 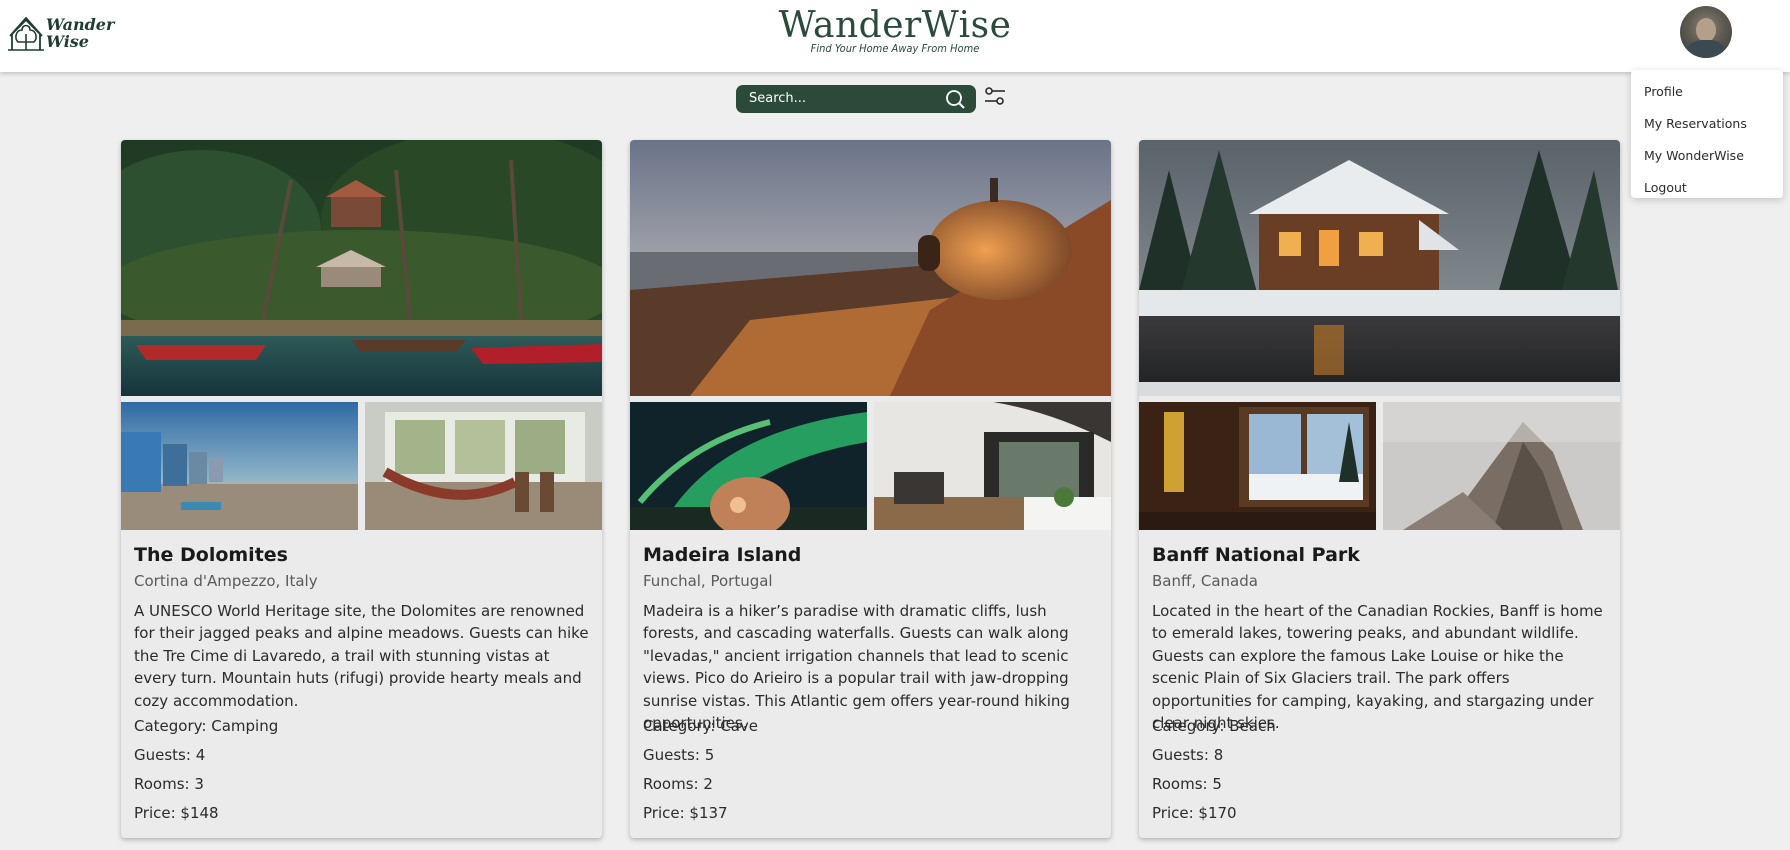 I want to click on listing-price: Price: $137, so click(x=685, y=813).